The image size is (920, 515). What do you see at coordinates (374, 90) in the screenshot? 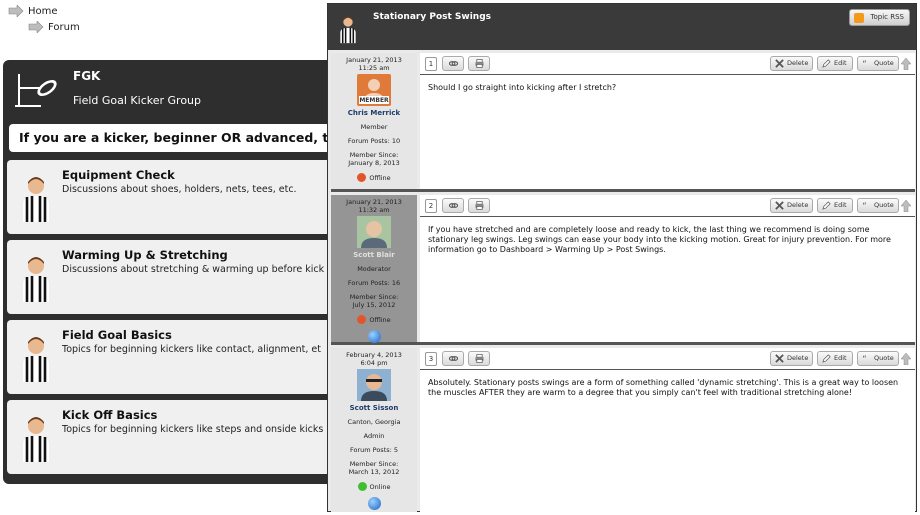
I see `avatar: MEMBER` at bounding box center [374, 90].